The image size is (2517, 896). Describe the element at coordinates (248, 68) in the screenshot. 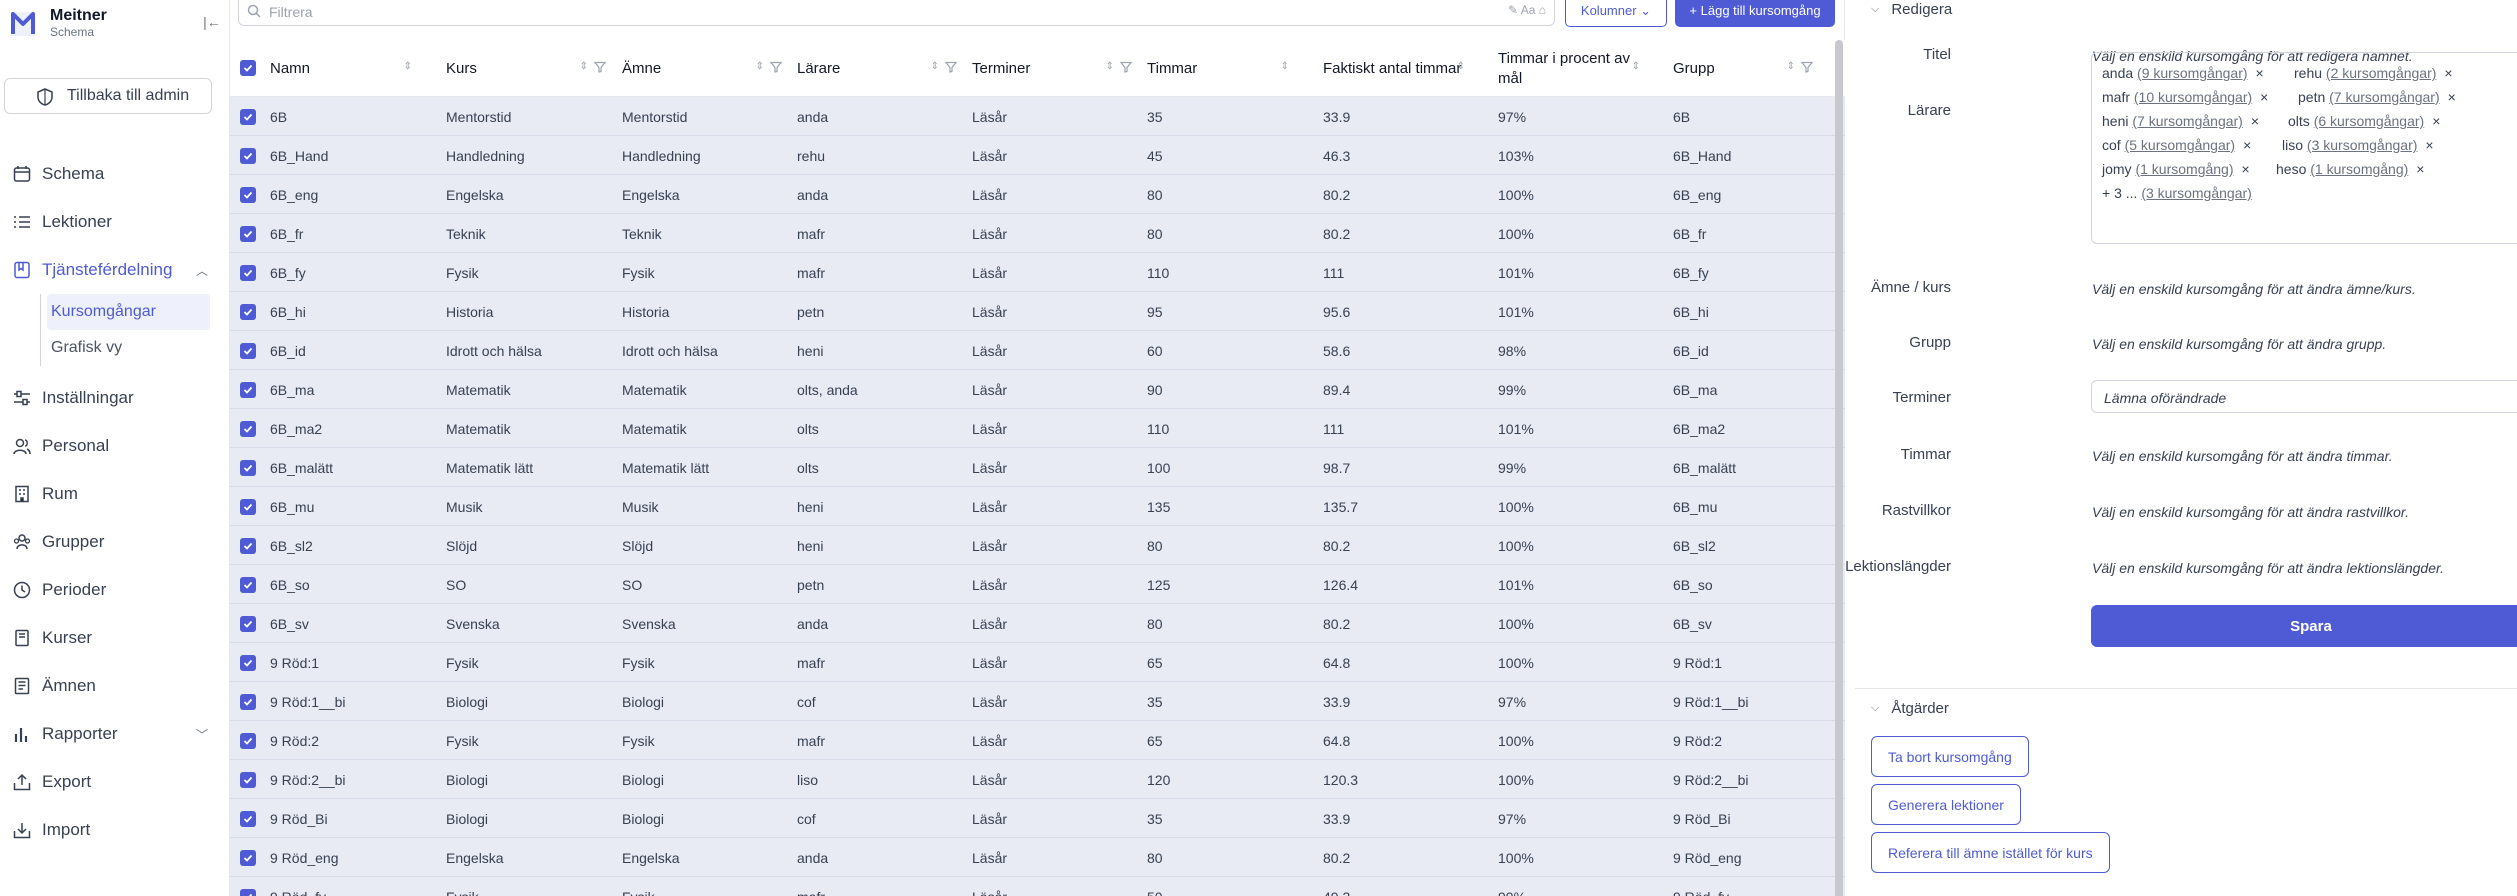

I see `select-all-checkbox` at that location.